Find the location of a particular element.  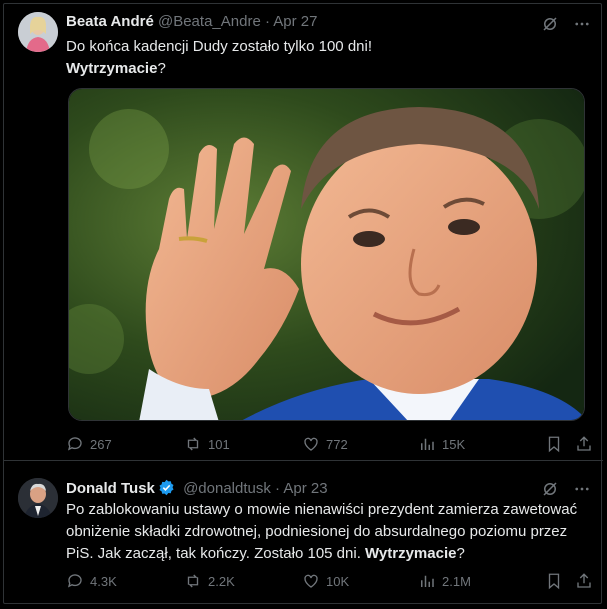

tweet-actions: 267 101 772 15K is located at coordinates (329, 445).